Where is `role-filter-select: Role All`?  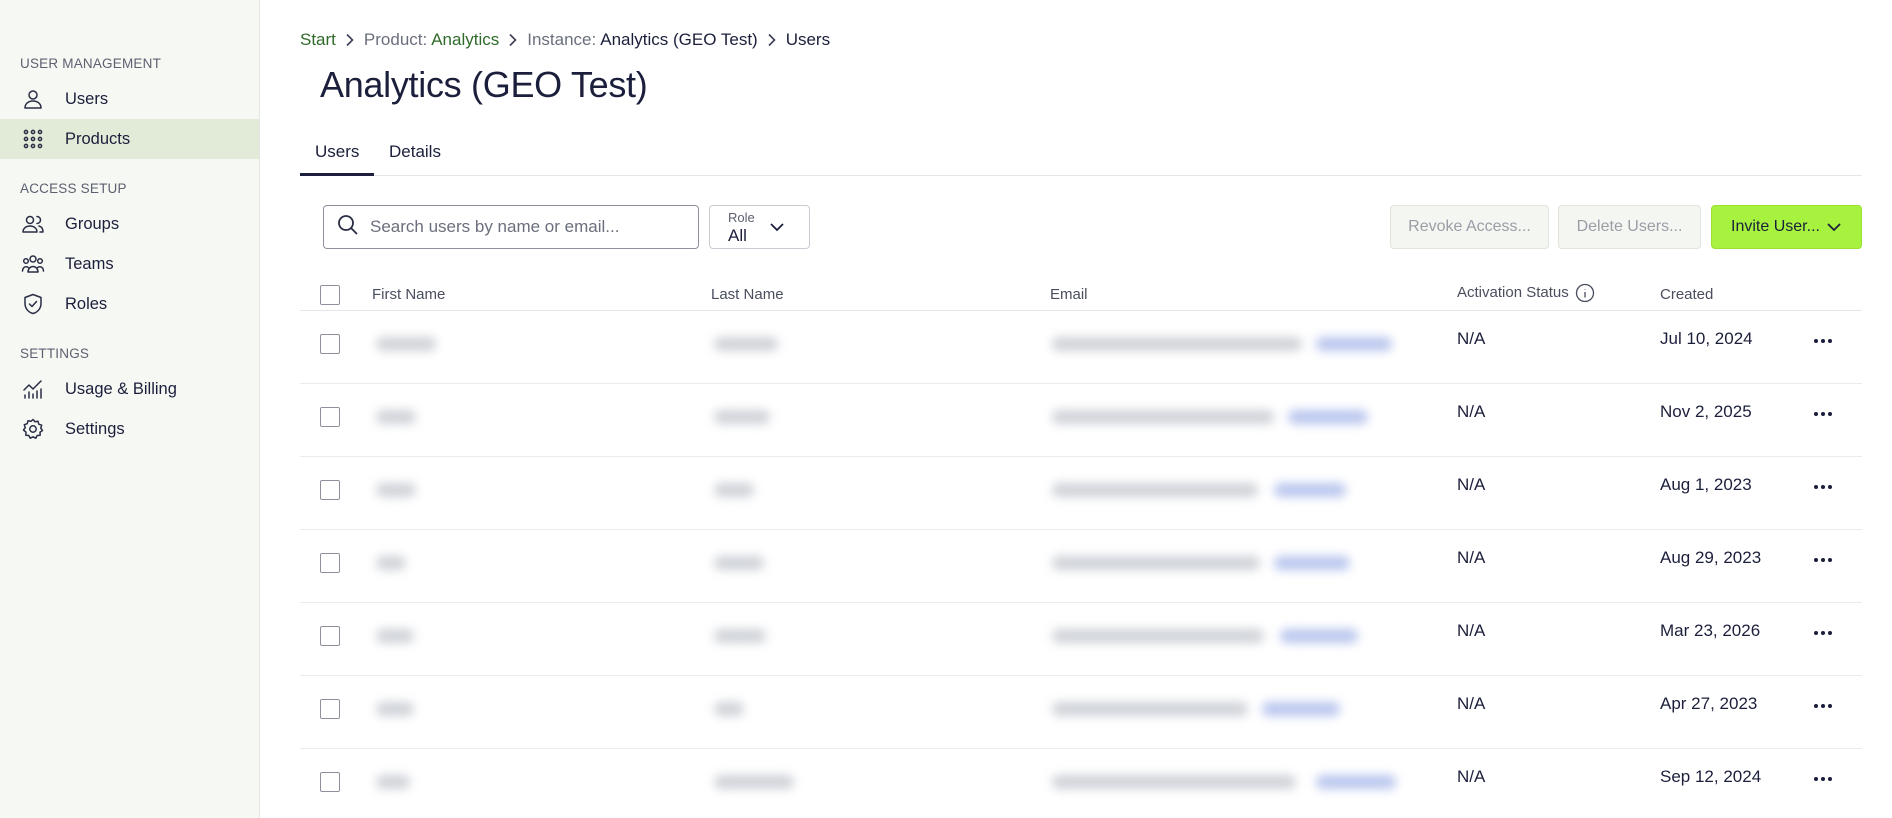 role-filter-select: Role All is located at coordinates (759, 227).